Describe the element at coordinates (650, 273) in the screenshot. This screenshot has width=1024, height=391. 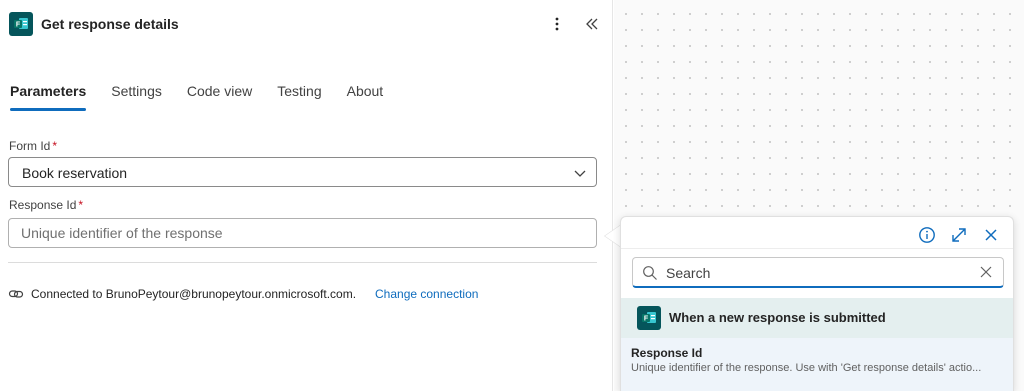
I see `search-icon` at that location.